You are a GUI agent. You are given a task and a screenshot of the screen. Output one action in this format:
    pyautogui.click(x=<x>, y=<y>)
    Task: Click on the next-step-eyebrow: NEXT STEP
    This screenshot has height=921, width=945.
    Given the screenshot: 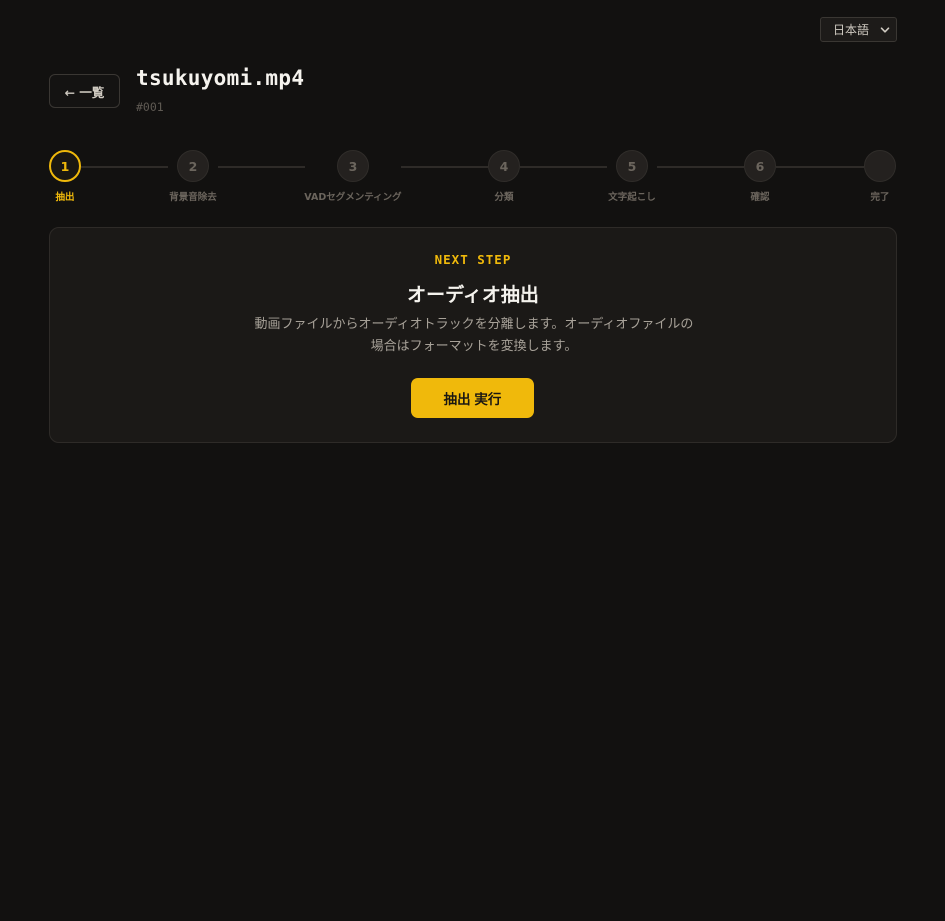 What is the action you would take?
    pyautogui.click(x=473, y=259)
    